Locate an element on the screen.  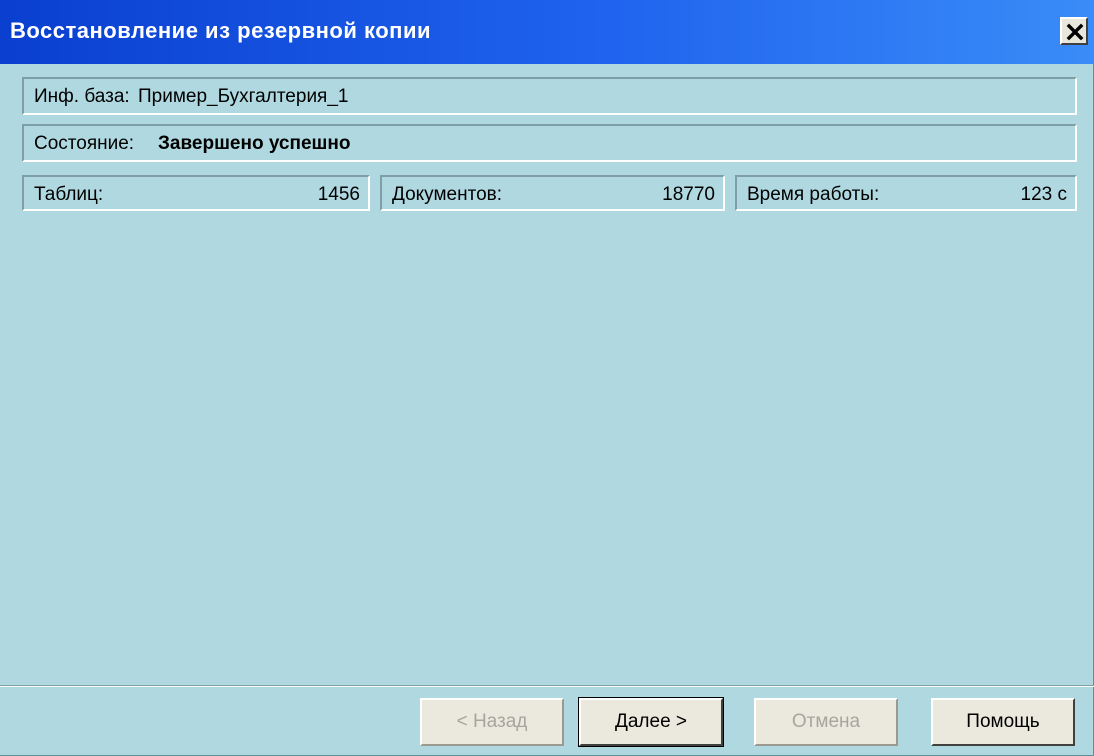
tables-panel: Таблиц: 1456 is located at coordinates (196, 193).